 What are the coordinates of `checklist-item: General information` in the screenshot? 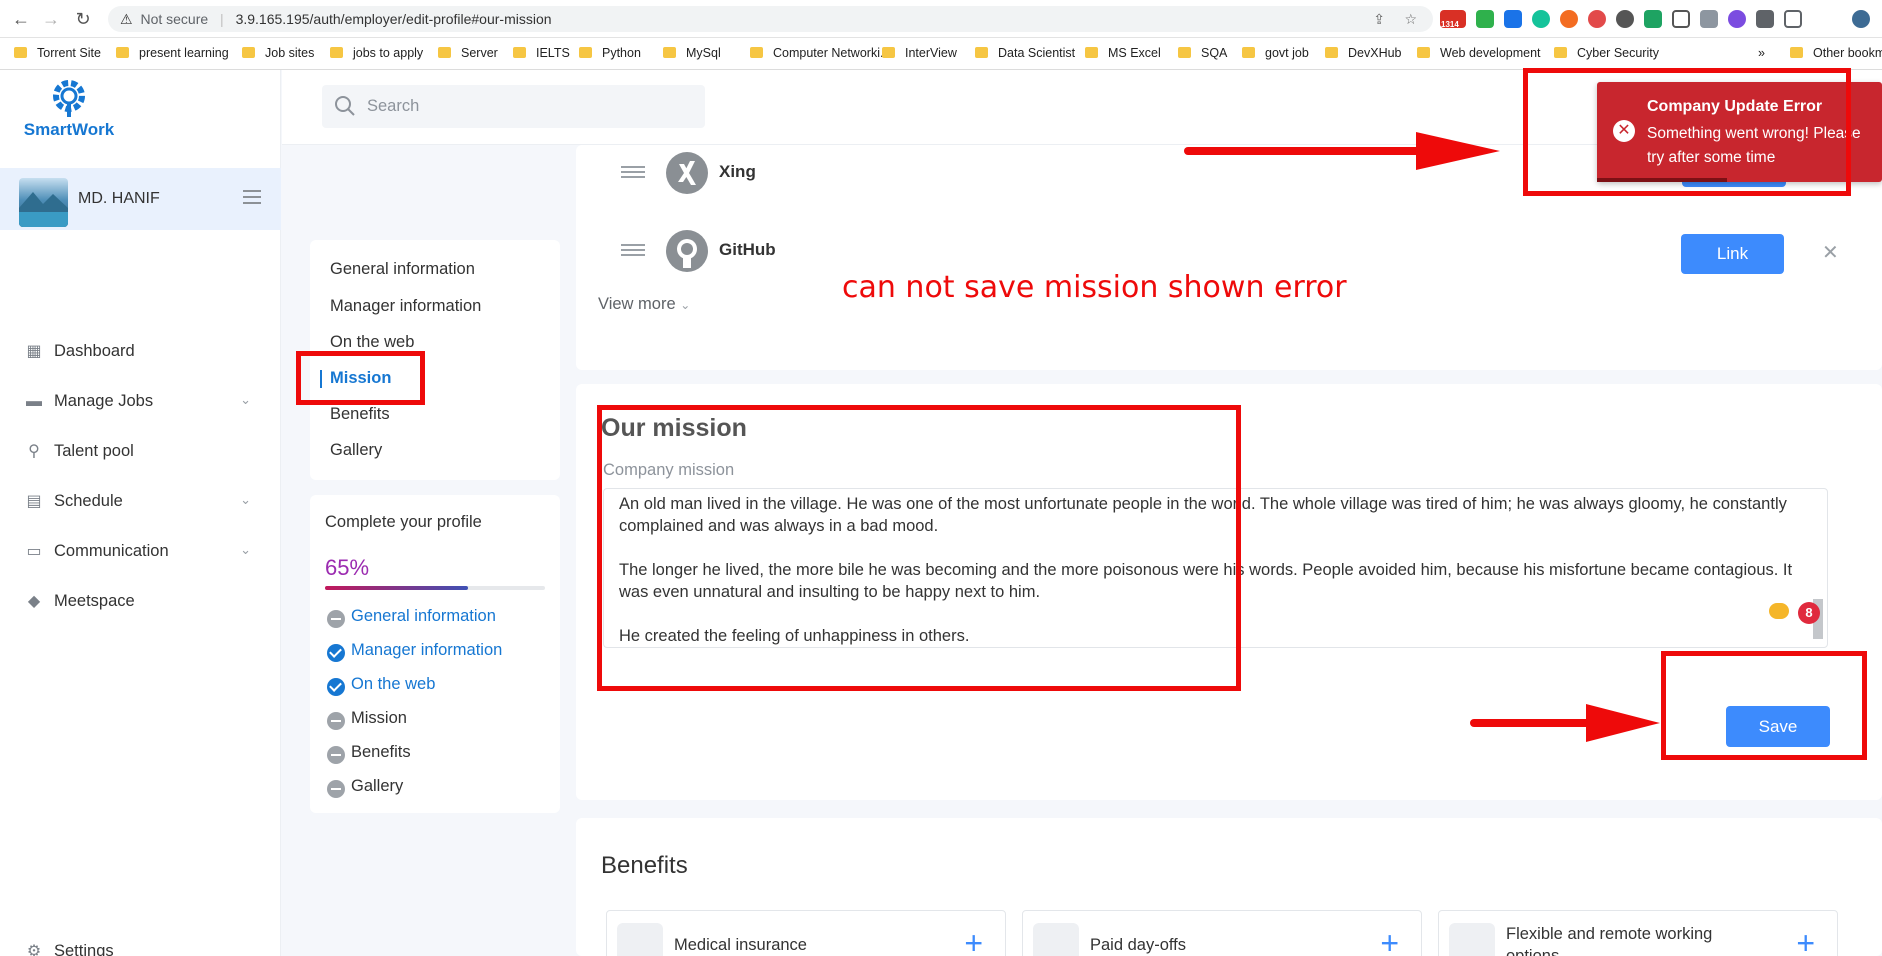 It's located at (423, 616).